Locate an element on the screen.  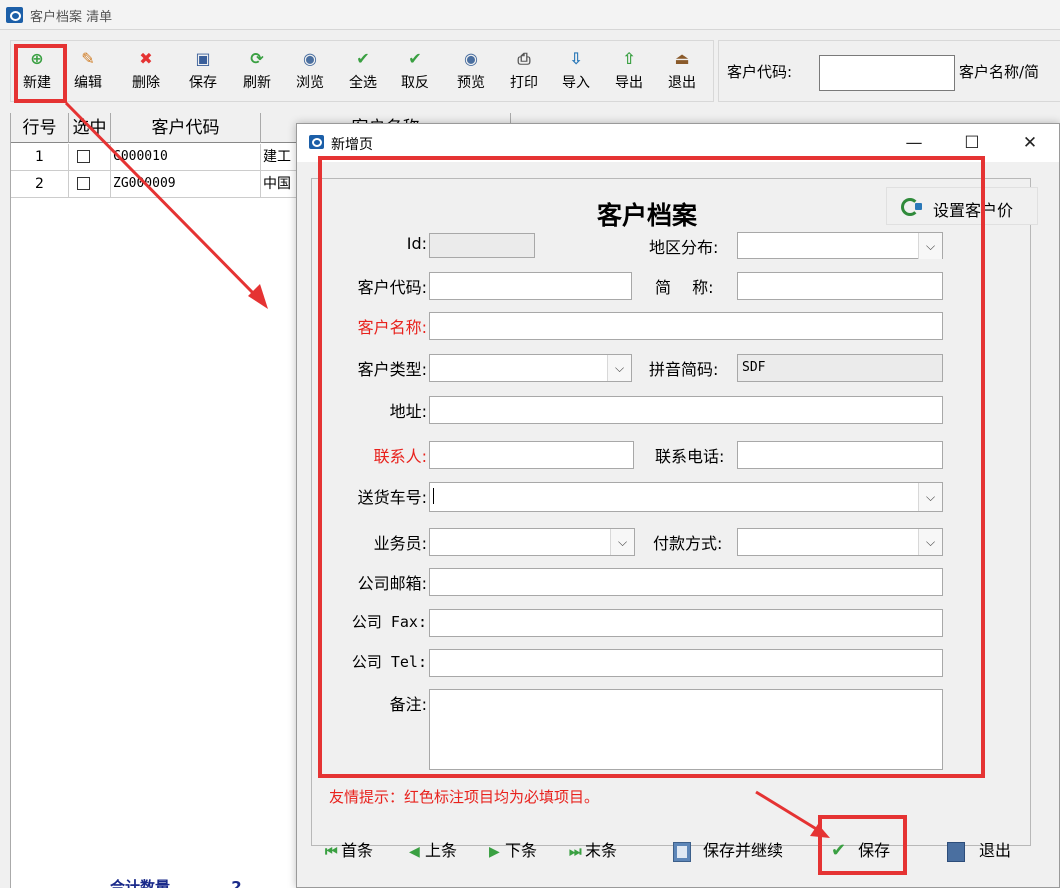
region-select: ⌵ is located at coordinates (840, 245).